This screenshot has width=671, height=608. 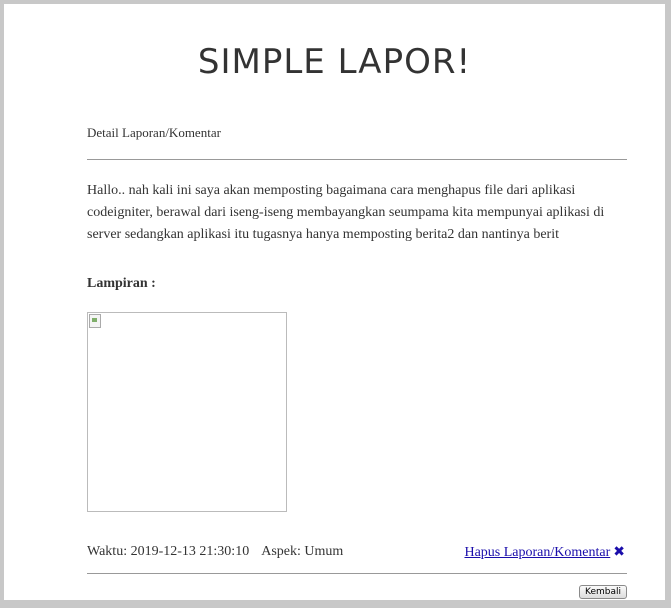 I want to click on aspect: Aspek: Umum, so click(x=302, y=551).